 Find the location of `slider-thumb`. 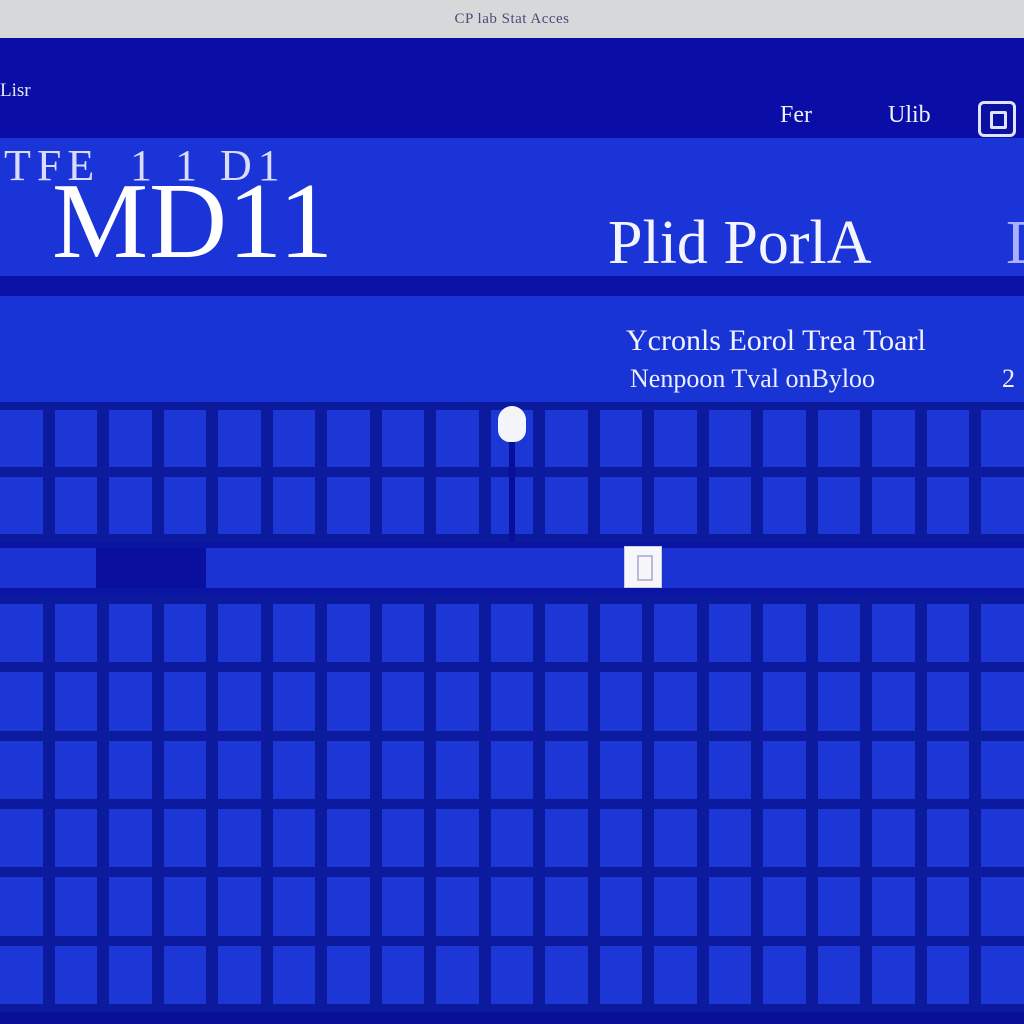

slider-thumb is located at coordinates (643, 567).